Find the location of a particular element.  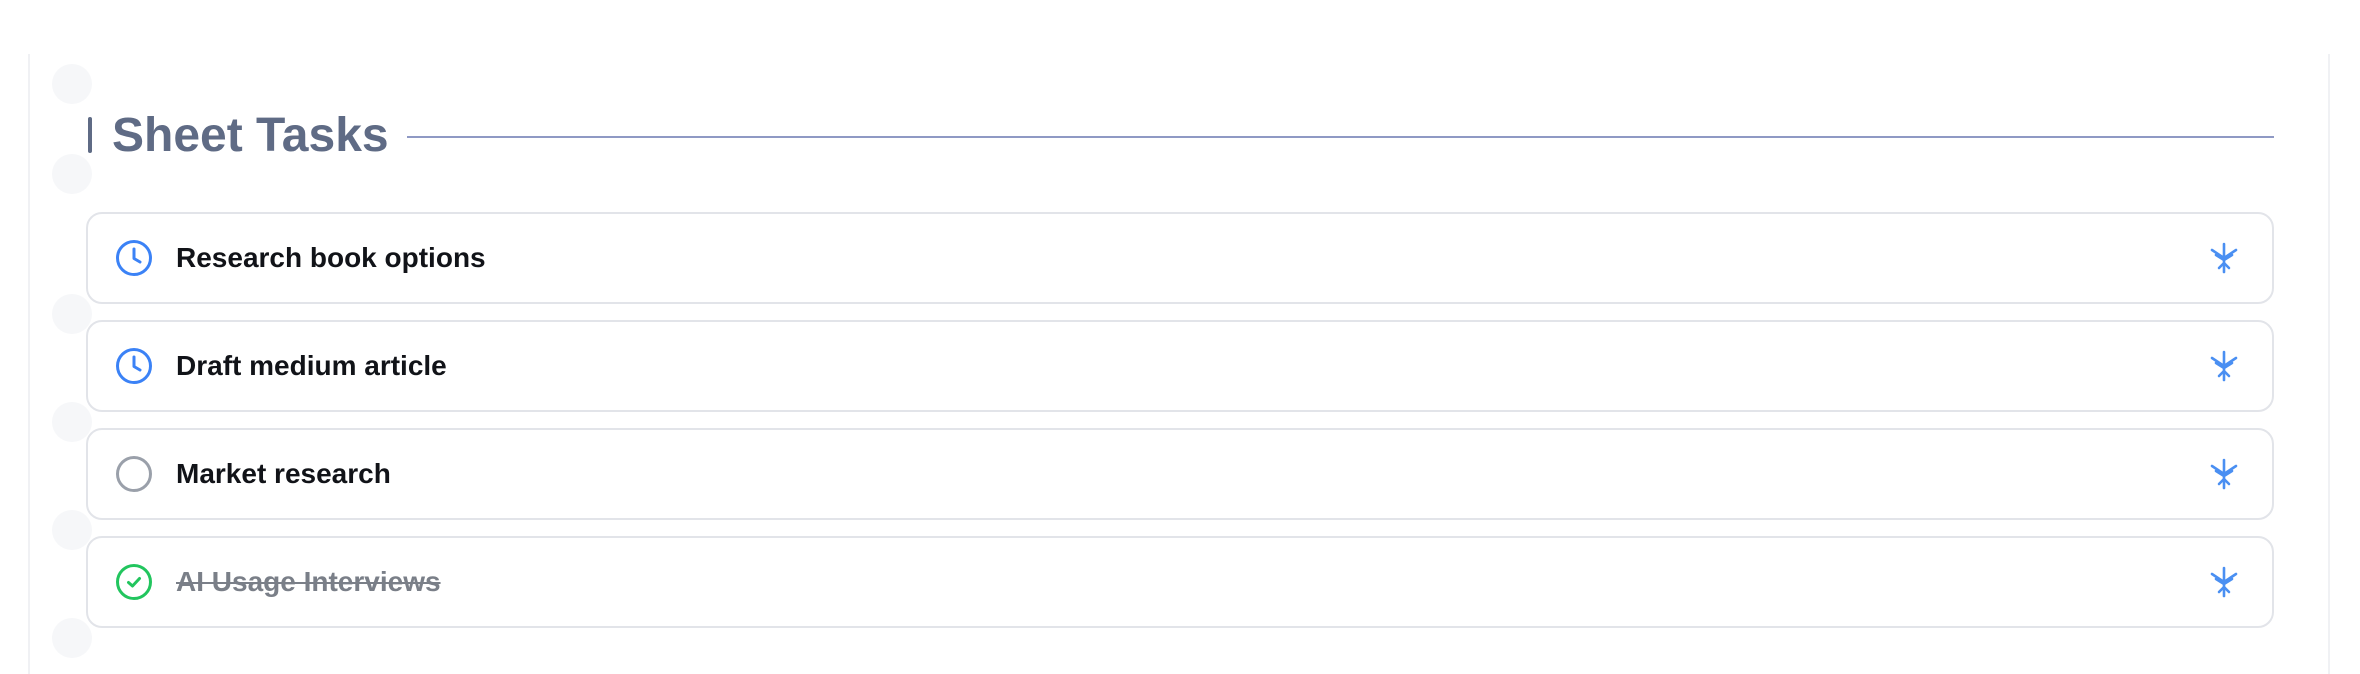

task-item: Market research is located at coordinates (1180, 474).